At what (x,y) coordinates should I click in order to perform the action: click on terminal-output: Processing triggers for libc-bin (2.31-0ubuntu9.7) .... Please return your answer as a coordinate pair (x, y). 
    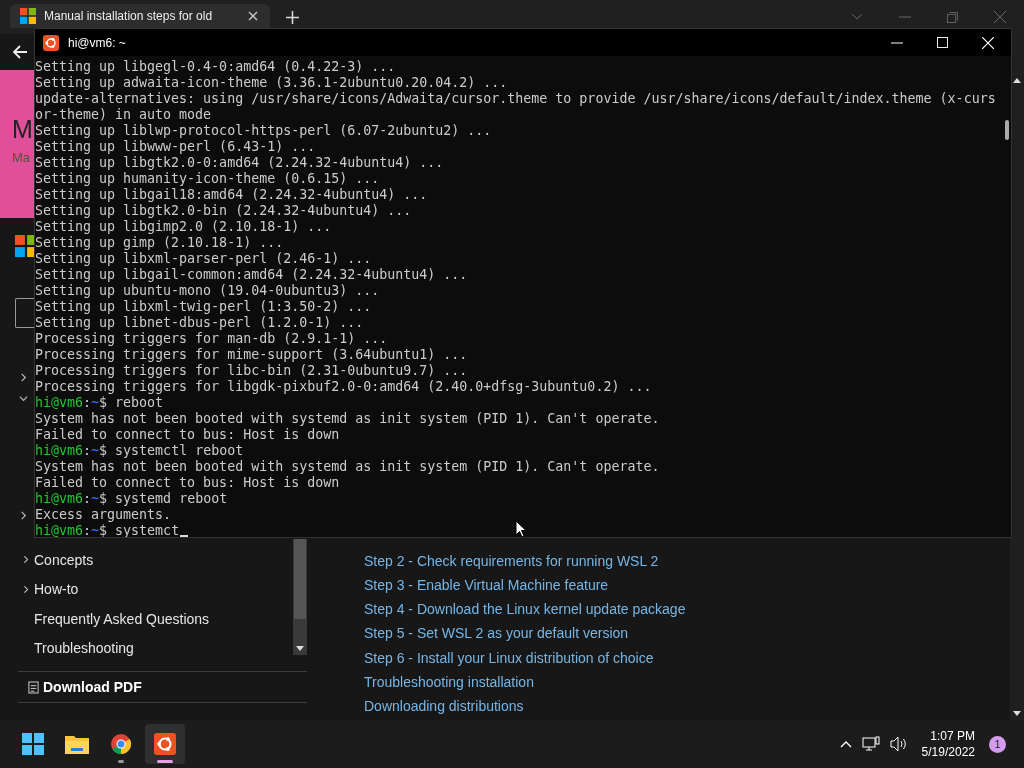
    Looking at the image, I should click on (252, 371).